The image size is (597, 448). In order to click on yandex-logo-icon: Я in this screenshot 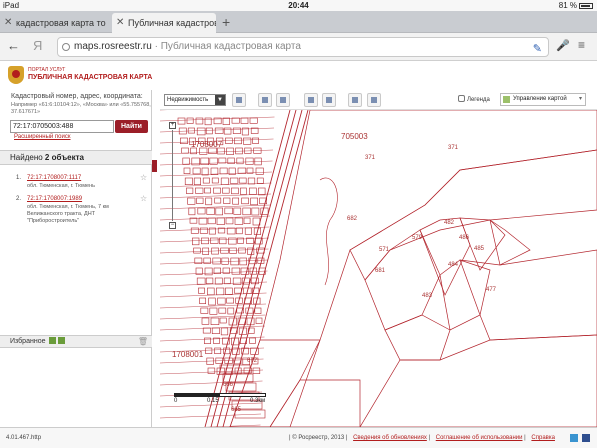, I will do `click(37, 45)`.